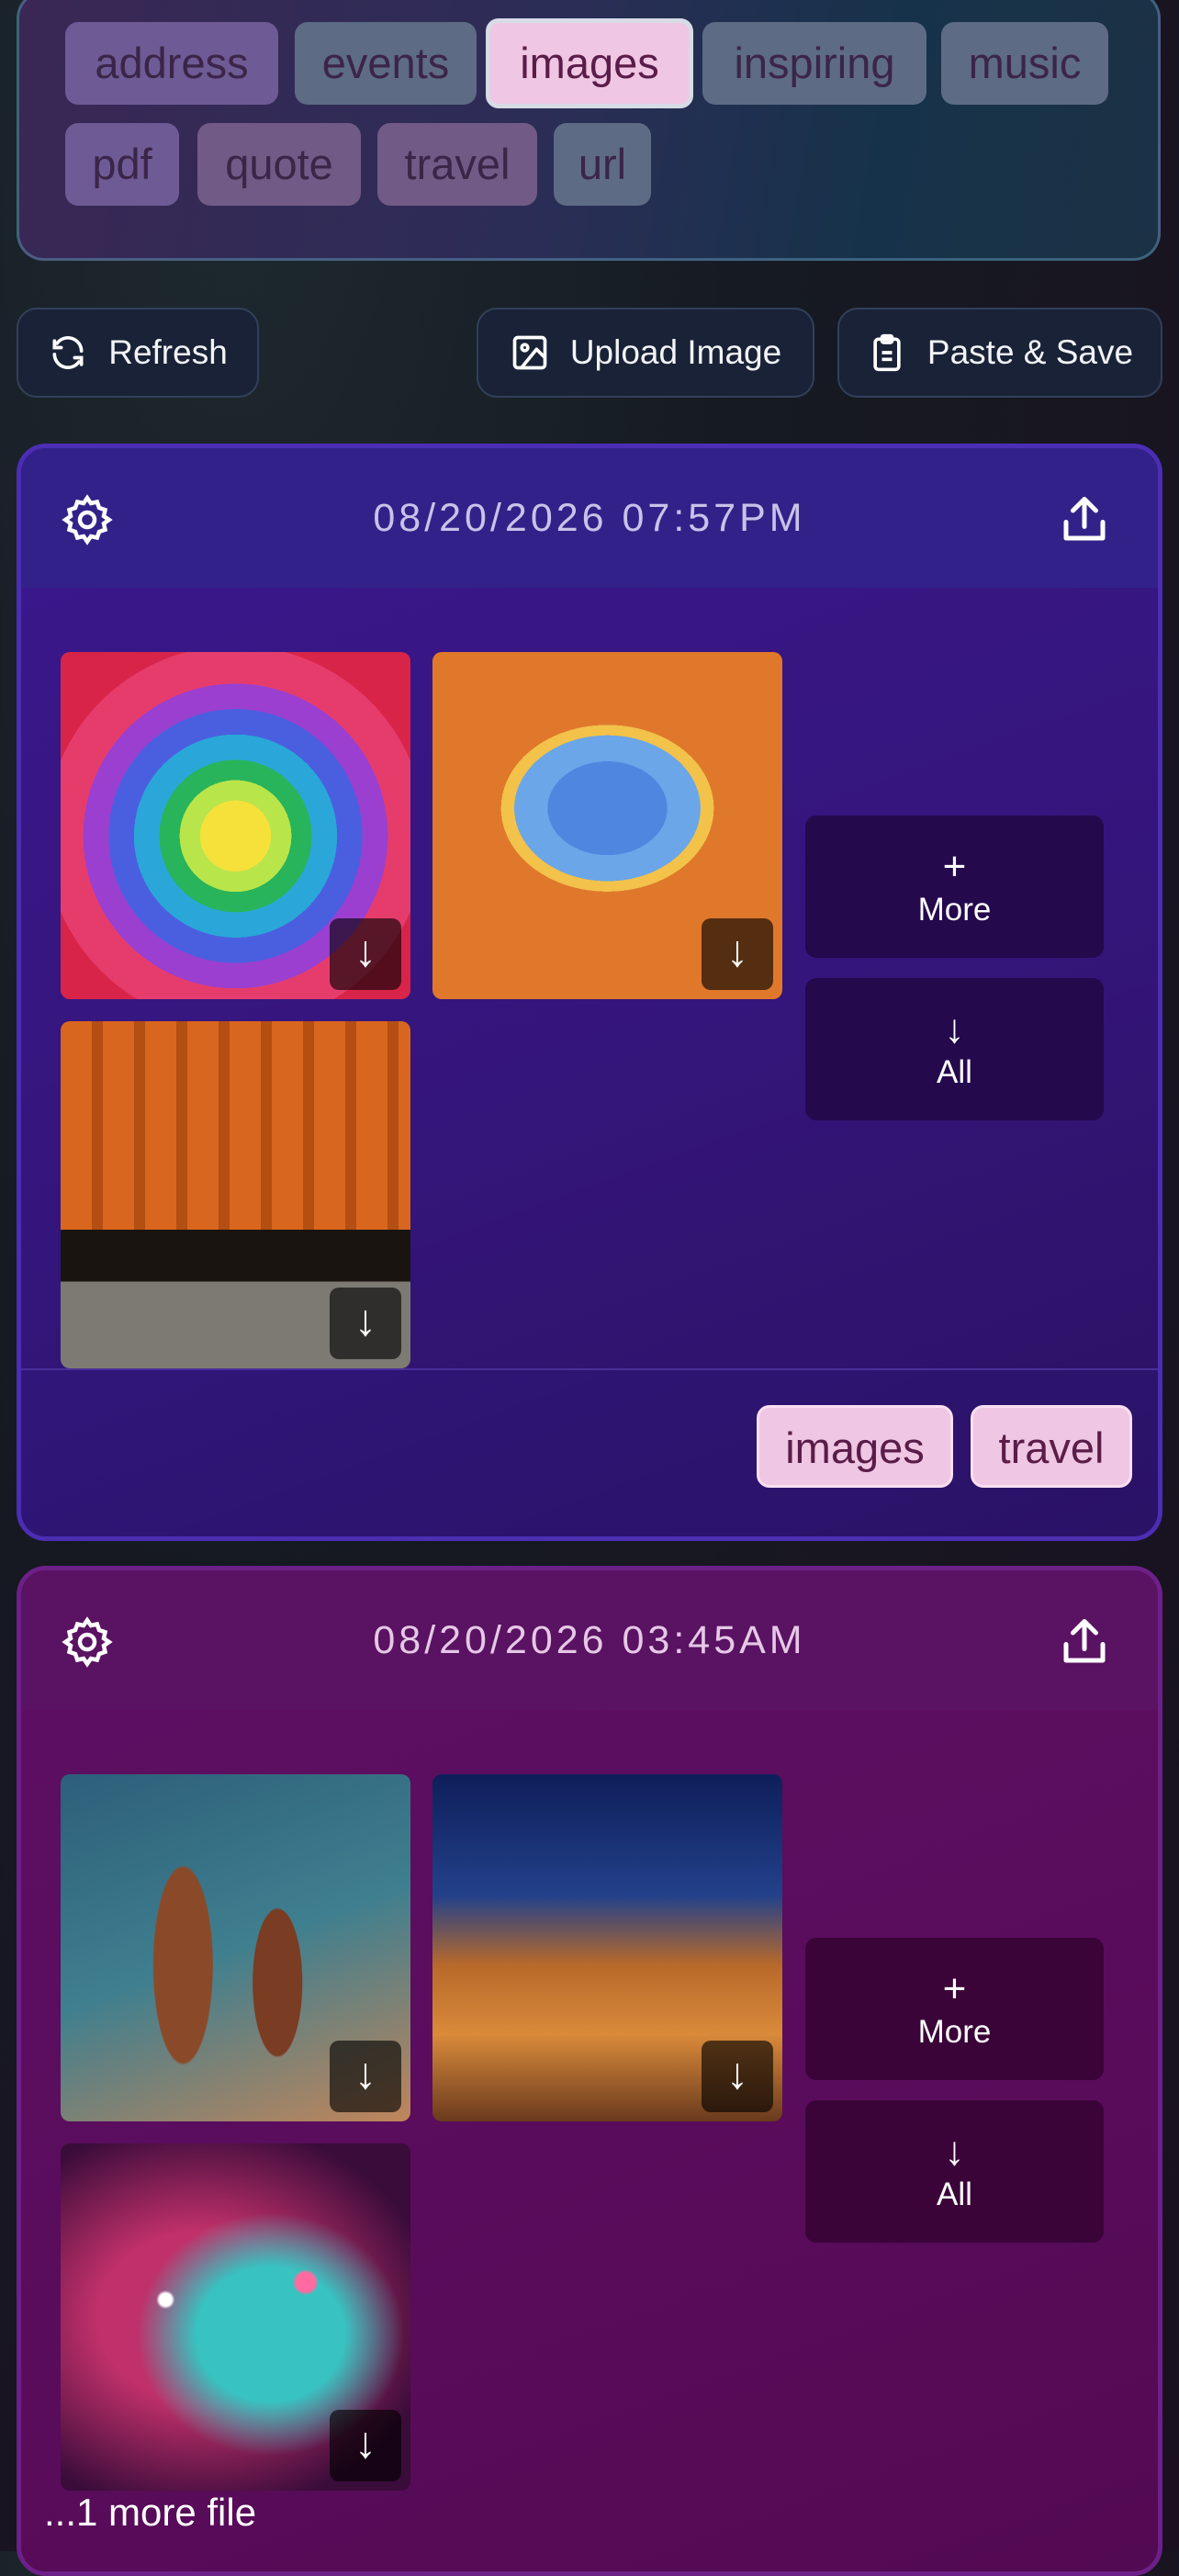  What do you see at coordinates (814, 63) in the screenshot?
I see `tag-inspiring: inspiring` at bounding box center [814, 63].